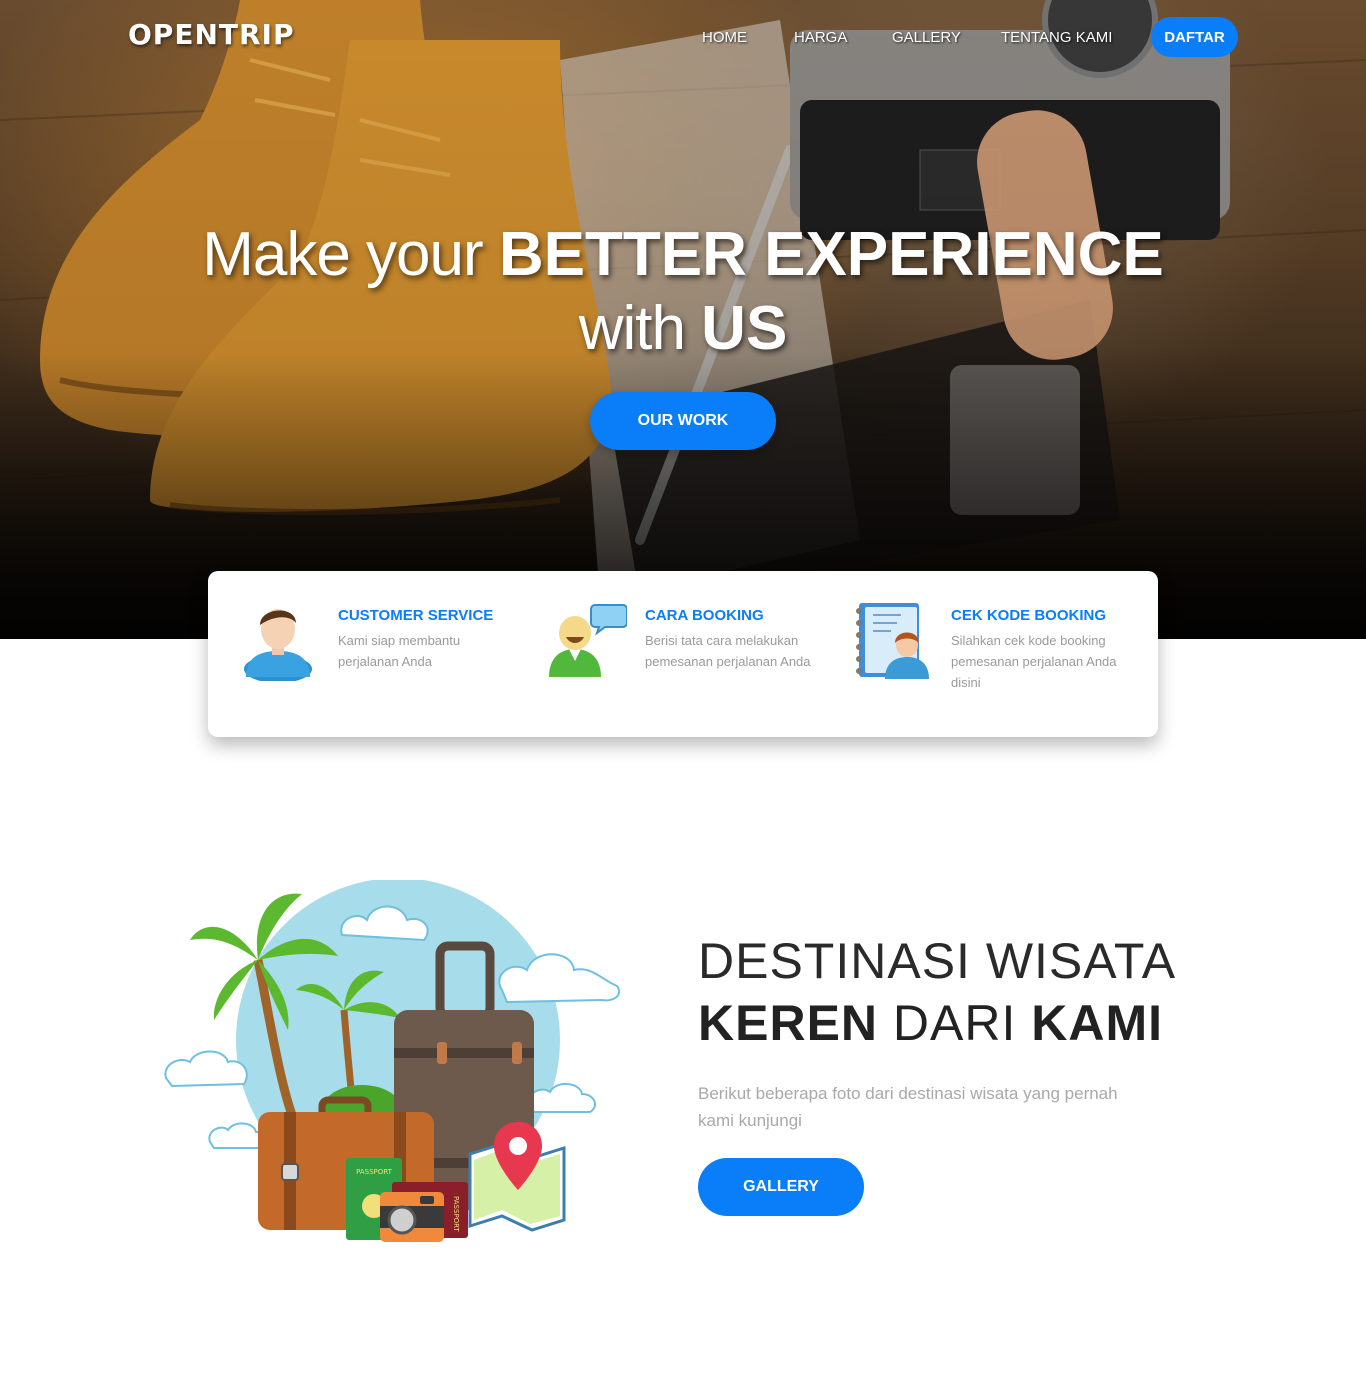 This screenshot has height=1399, width=1366. What do you see at coordinates (399, 651) in the screenshot?
I see `customer-service-desc: Kami siap membantu perjalanan Anda` at bounding box center [399, 651].